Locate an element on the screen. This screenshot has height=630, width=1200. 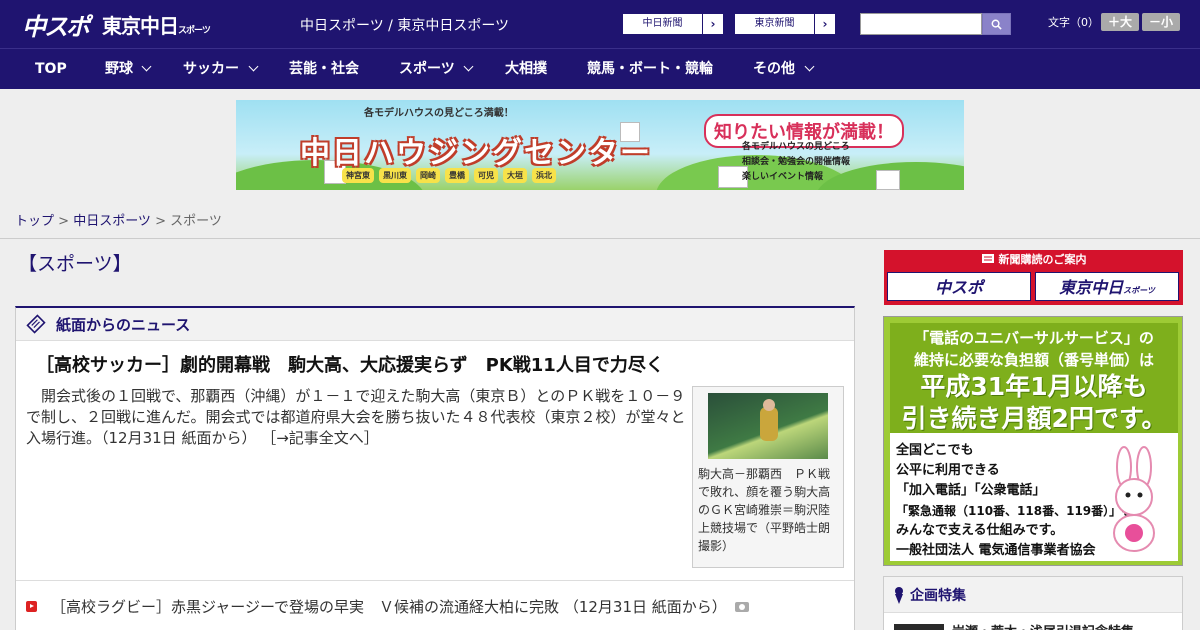
breadcrumb-divider is located at coordinates (600, 238).